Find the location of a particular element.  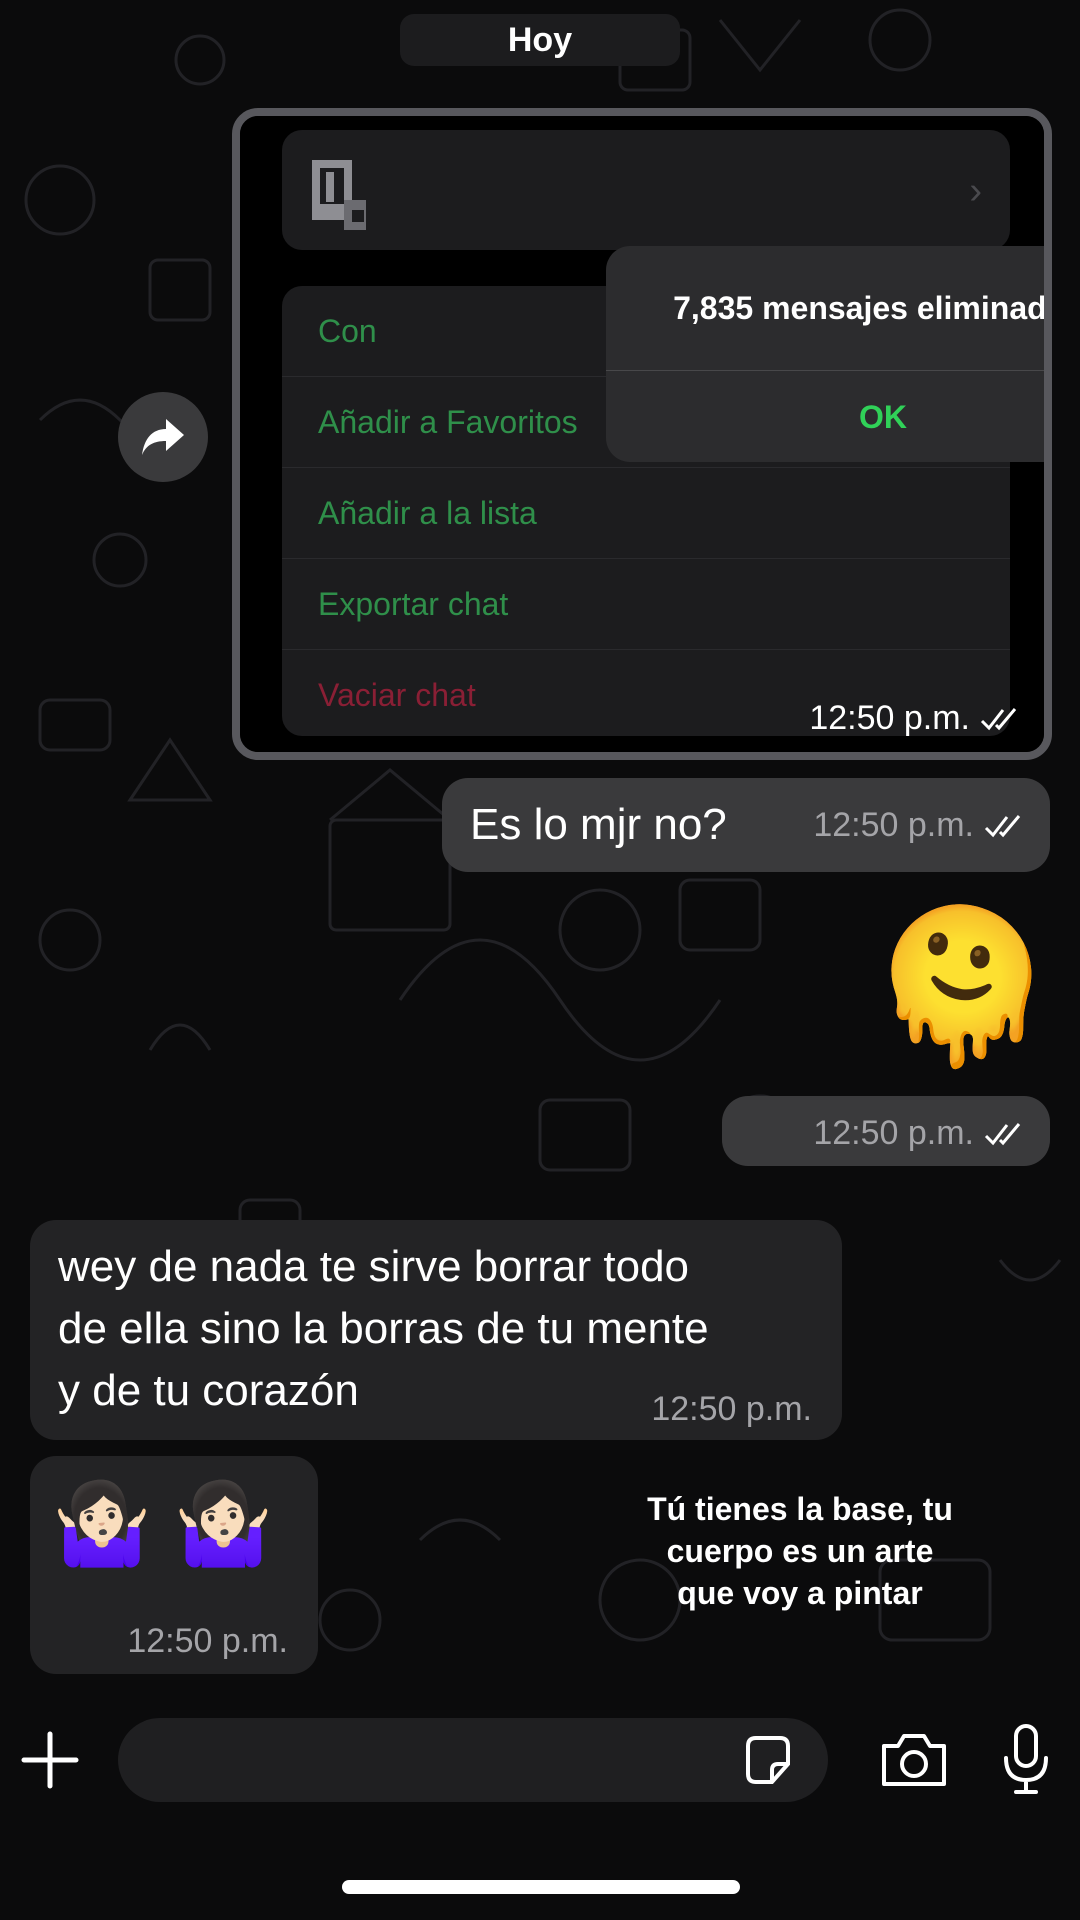

caption-line: cuerpo es un arte is located at coordinates (800, 1551).